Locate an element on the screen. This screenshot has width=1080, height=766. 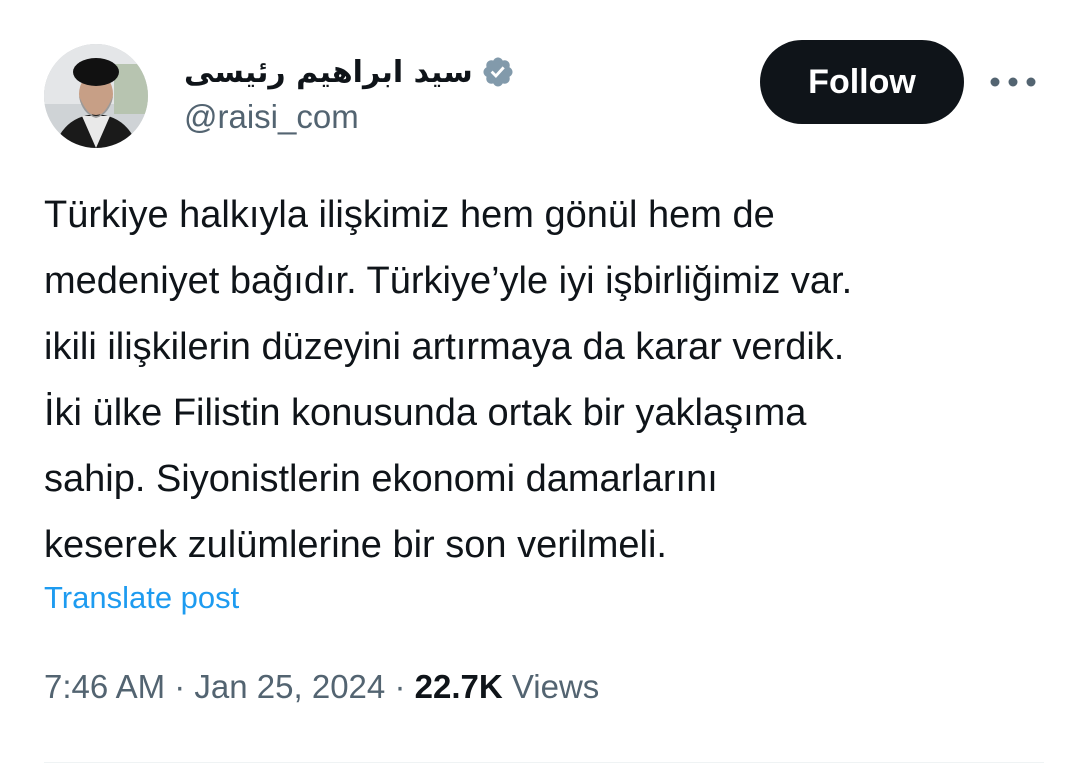
more-options-button is located at coordinates (1013, 82).